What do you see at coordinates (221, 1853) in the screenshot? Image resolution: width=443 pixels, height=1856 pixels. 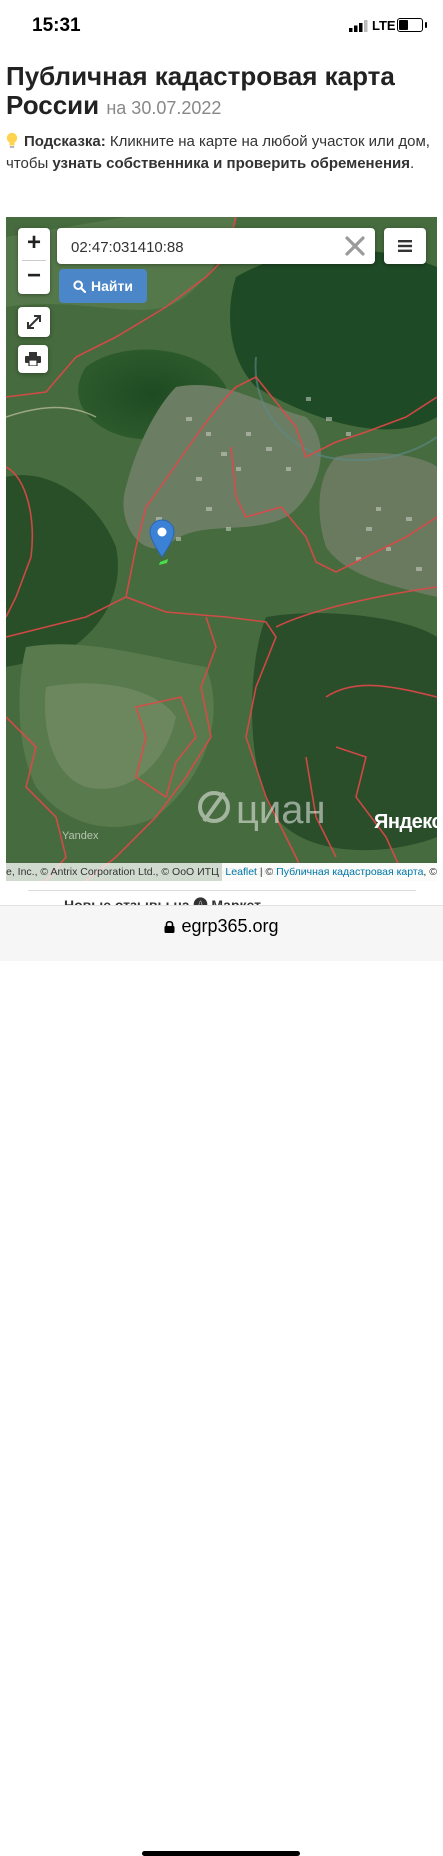 I see `home-indicator` at bounding box center [221, 1853].